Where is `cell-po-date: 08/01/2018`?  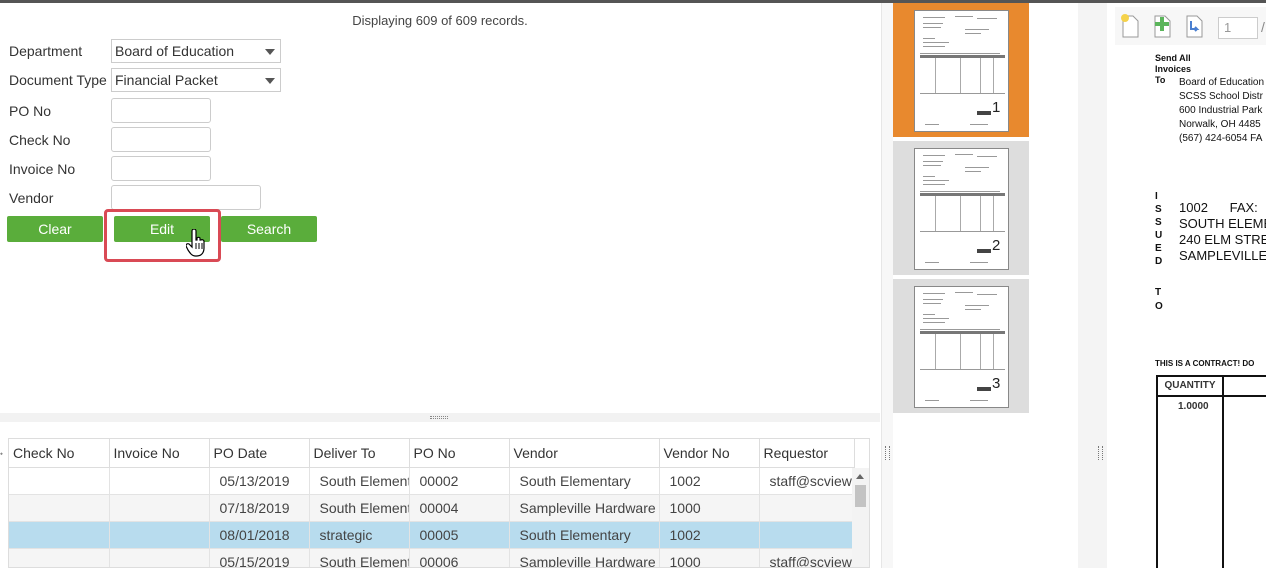 cell-po-date: 08/01/2018 is located at coordinates (259, 535).